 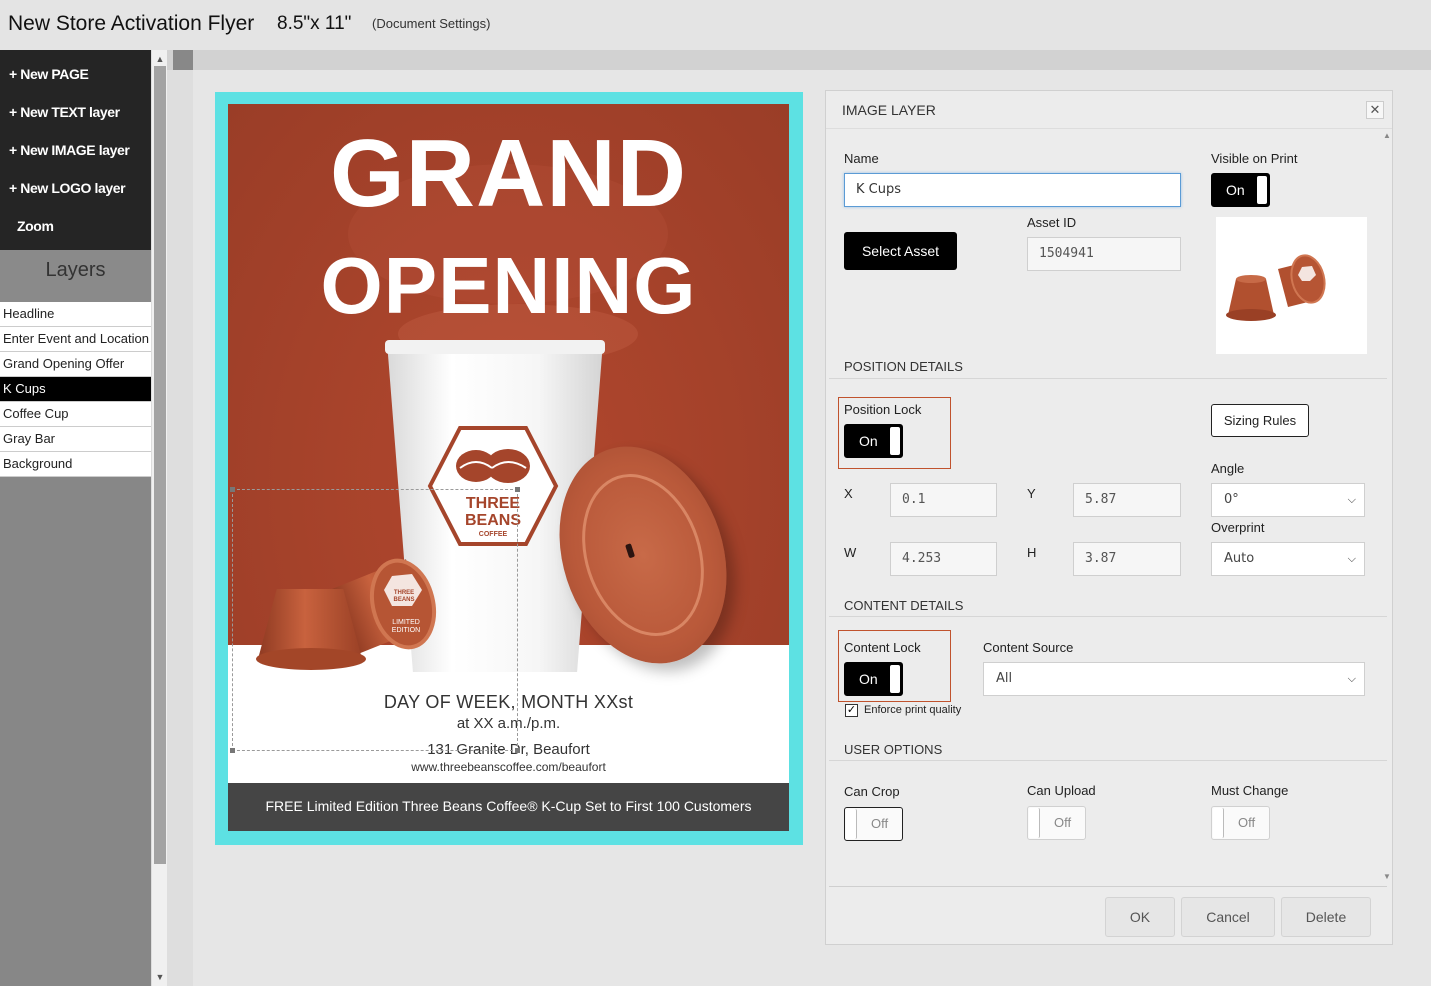 I want to click on x-input: 0.1, so click(x=943, y=500).